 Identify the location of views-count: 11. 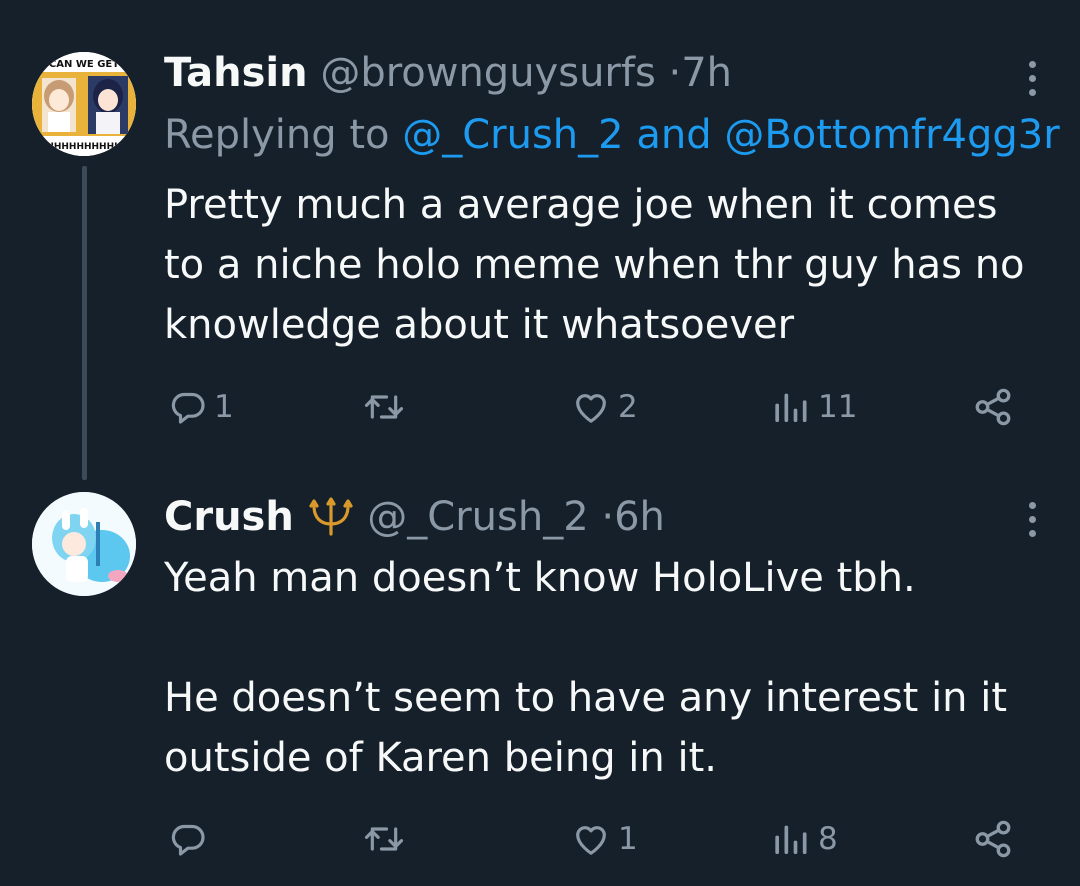
(838, 407).